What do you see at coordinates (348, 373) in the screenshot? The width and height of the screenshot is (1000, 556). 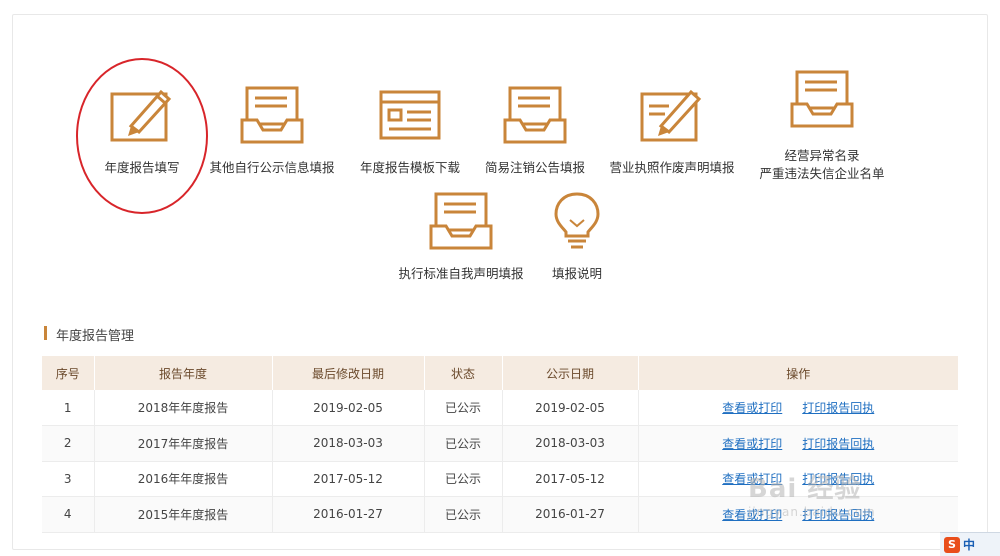 I see `col-header-modified: 最后修改日期` at bounding box center [348, 373].